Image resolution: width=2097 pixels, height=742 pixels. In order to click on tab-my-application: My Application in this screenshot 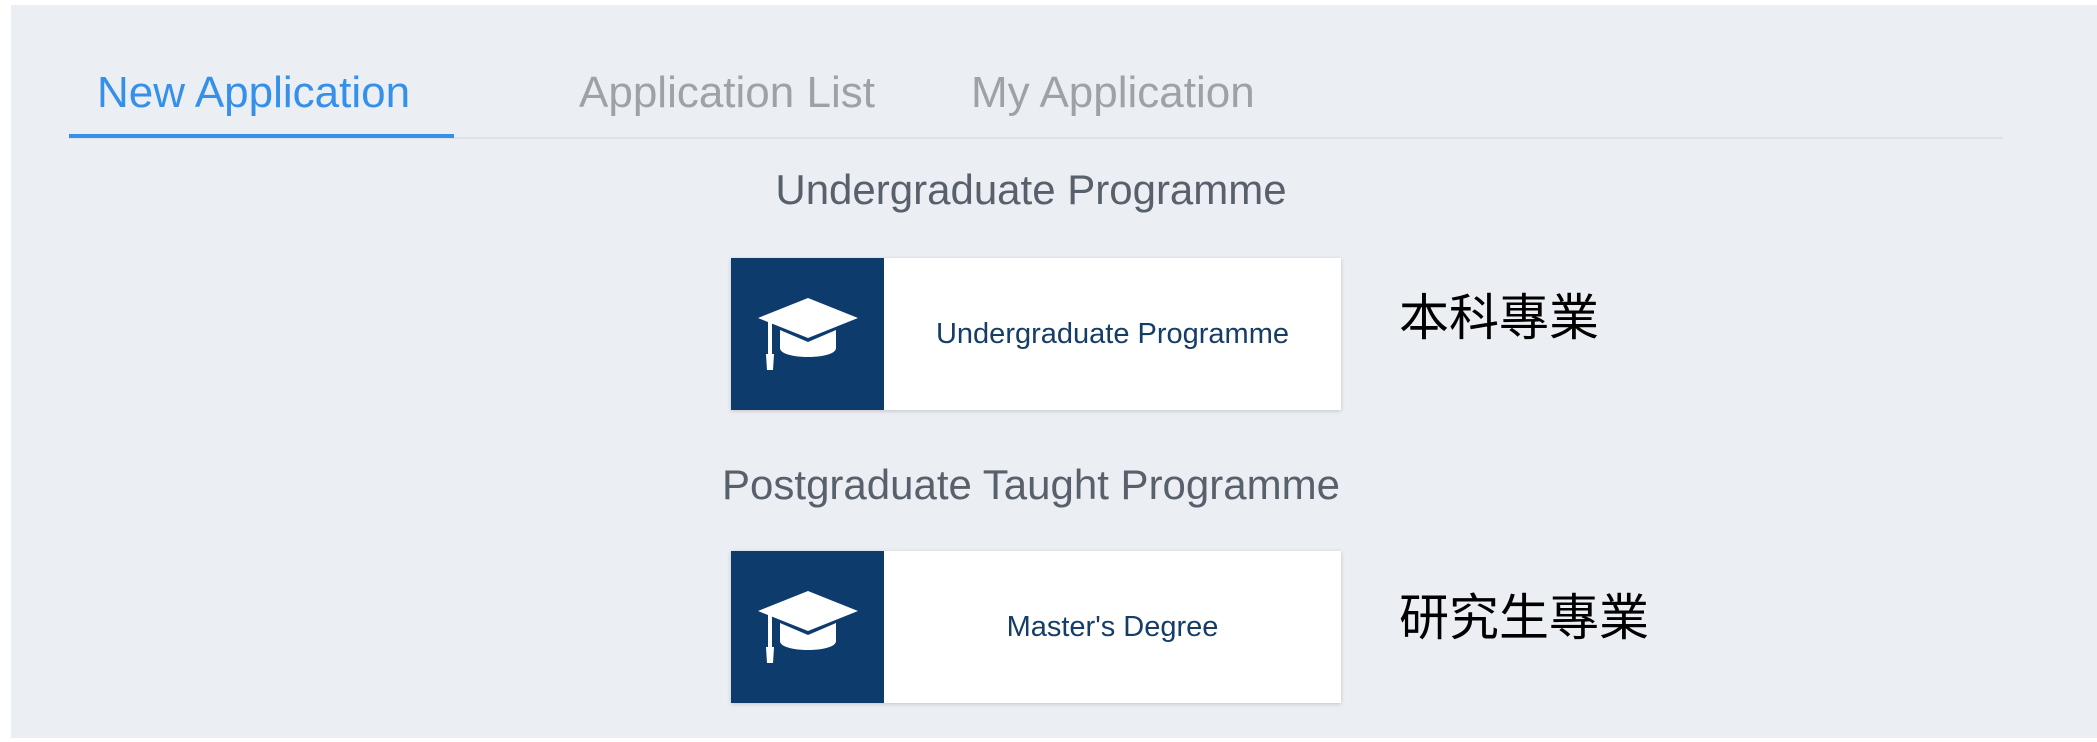, I will do `click(1113, 95)`.